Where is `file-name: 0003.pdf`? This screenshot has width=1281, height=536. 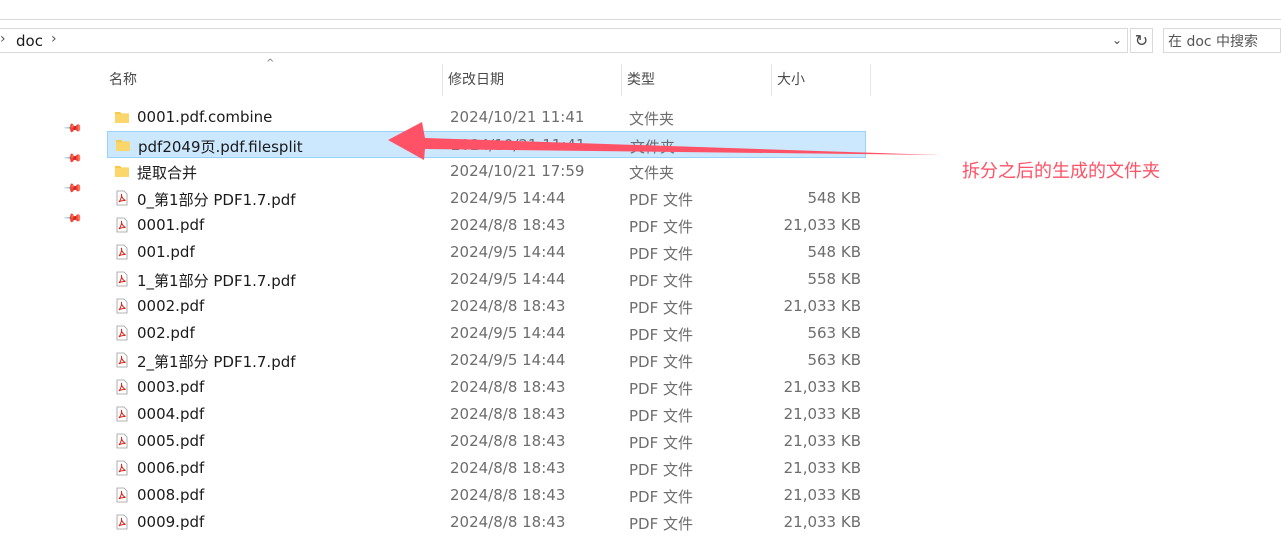 file-name: 0003.pdf is located at coordinates (171, 387).